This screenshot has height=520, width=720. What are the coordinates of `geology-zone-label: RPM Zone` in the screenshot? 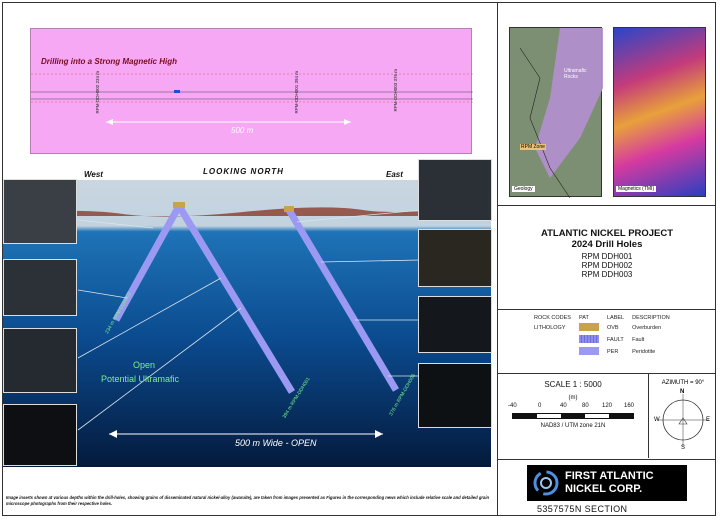 It's located at (533, 147).